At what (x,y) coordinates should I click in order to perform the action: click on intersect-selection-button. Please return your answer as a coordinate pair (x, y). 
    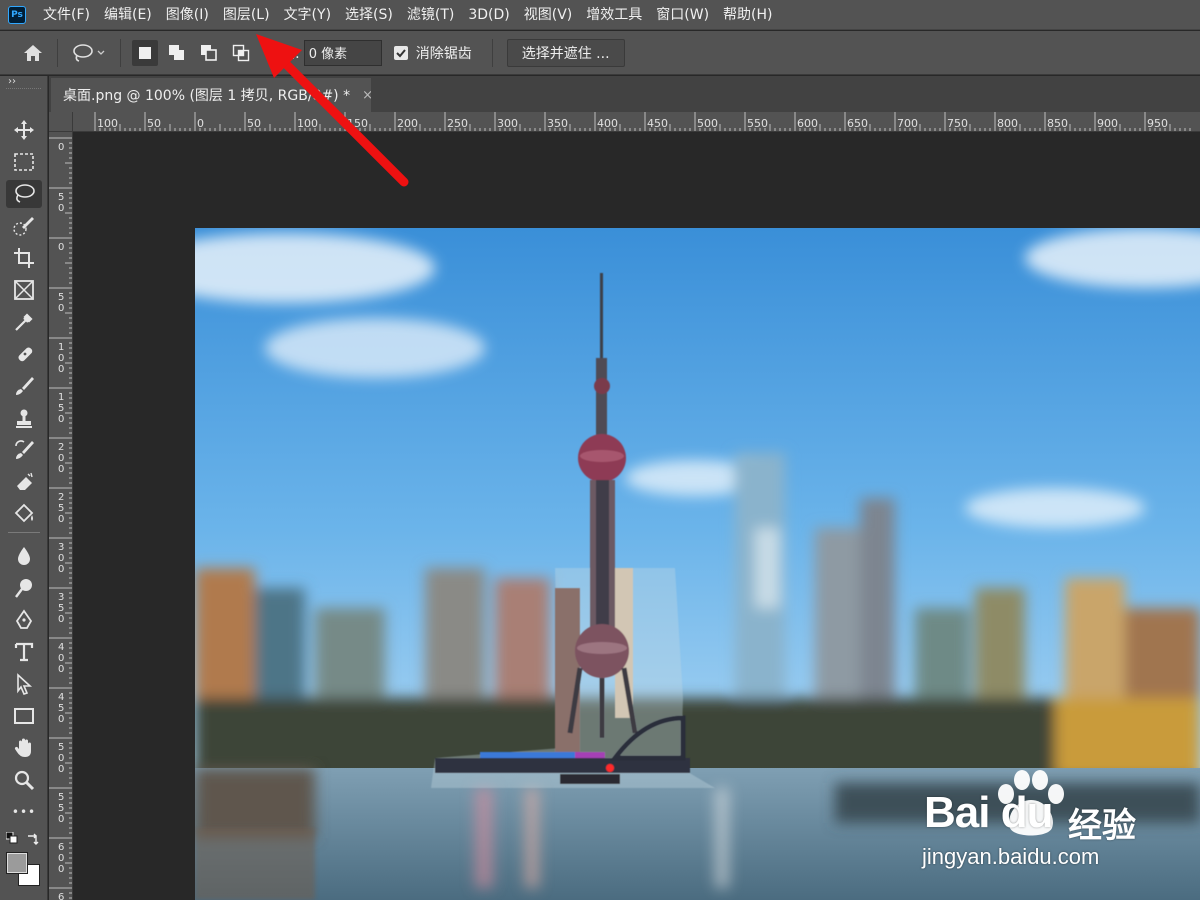
    Looking at the image, I should click on (241, 53).